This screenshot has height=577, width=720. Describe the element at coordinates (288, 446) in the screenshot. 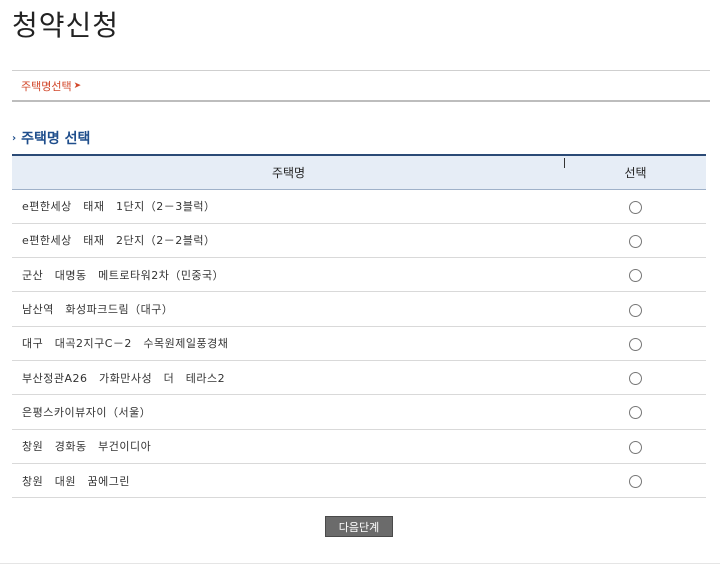

I see `housing-name: 창원 경화동 부건이디아` at that location.